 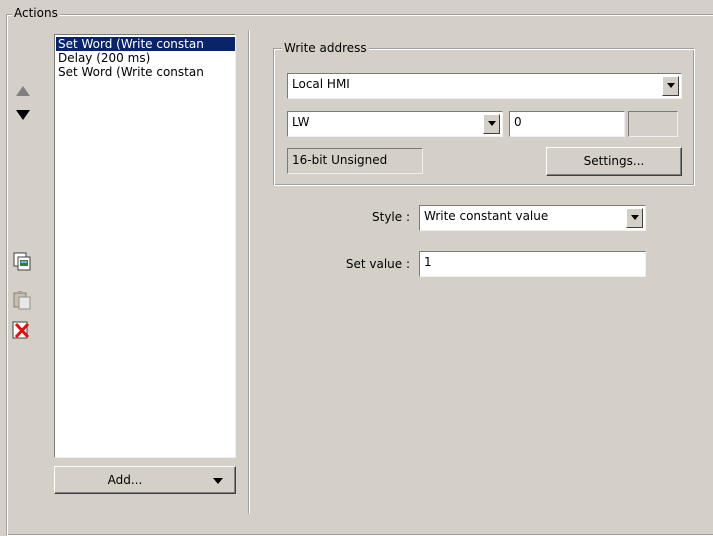 What do you see at coordinates (36, 13) in the screenshot?
I see `actions-group-title: Actions` at bounding box center [36, 13].